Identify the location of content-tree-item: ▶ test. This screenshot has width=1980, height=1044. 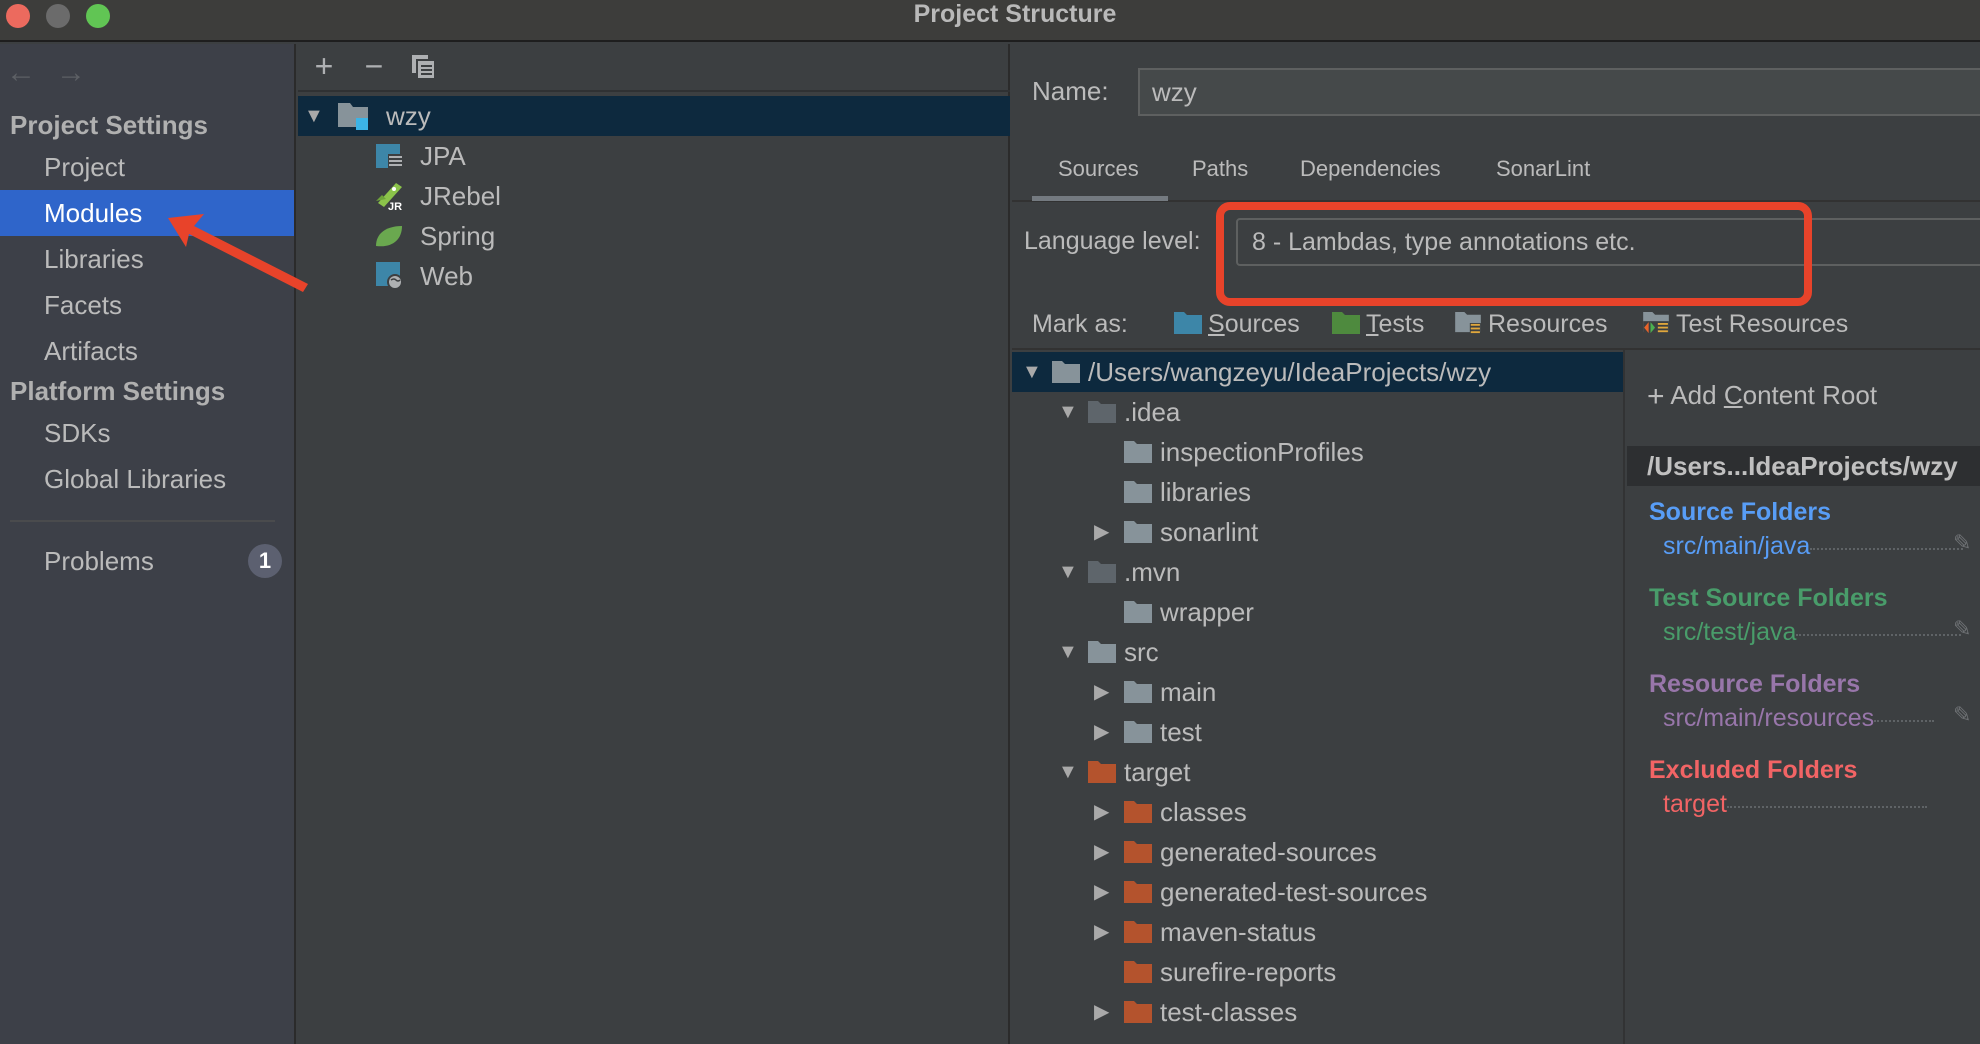
(1317, 732).